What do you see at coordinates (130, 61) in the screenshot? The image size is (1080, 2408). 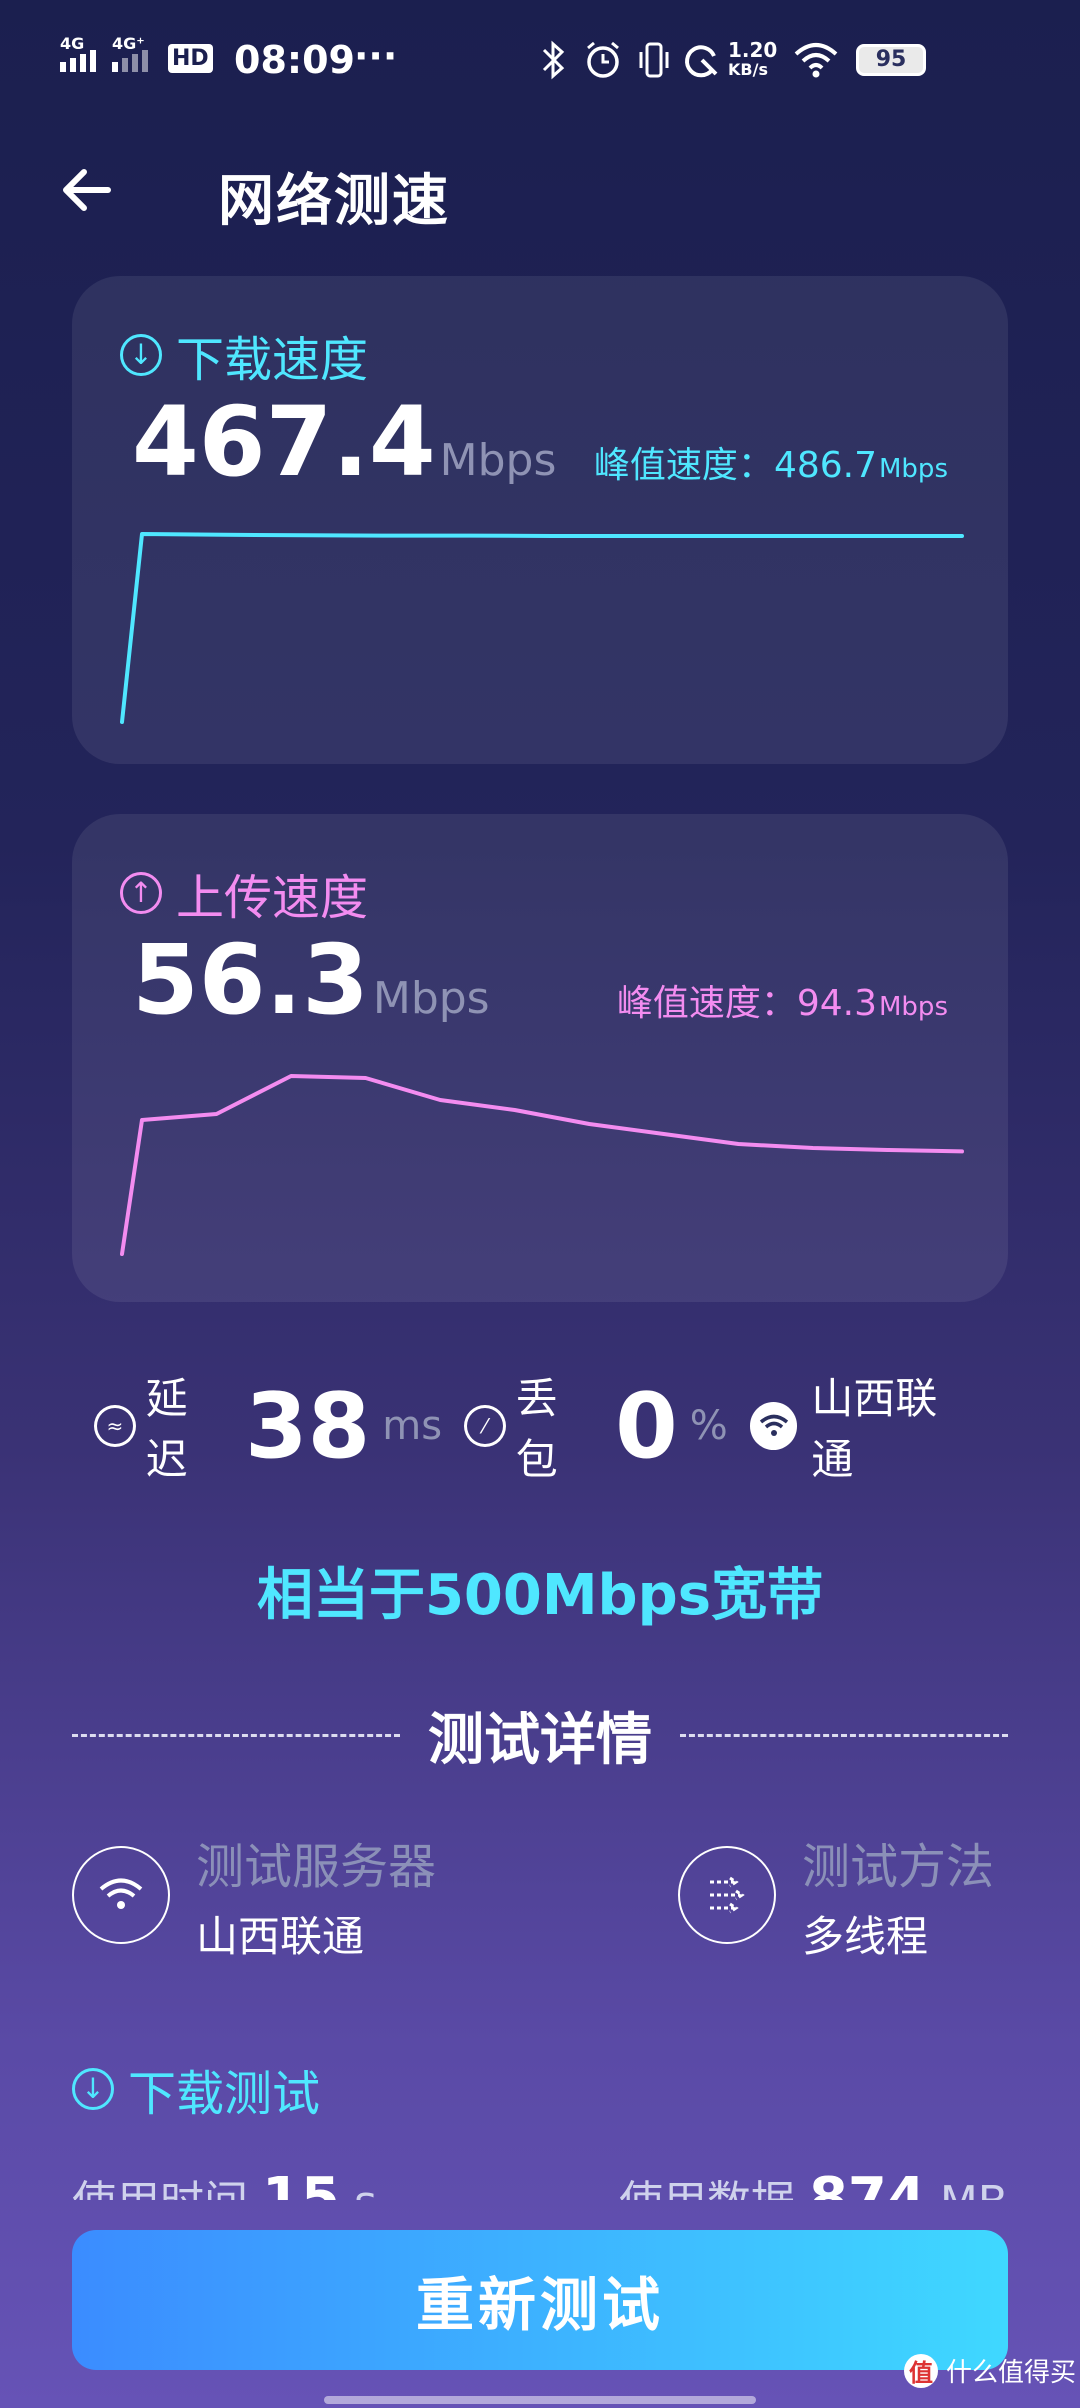 I see `cellular-signal-2-icon` at bounding box center [130, 61].